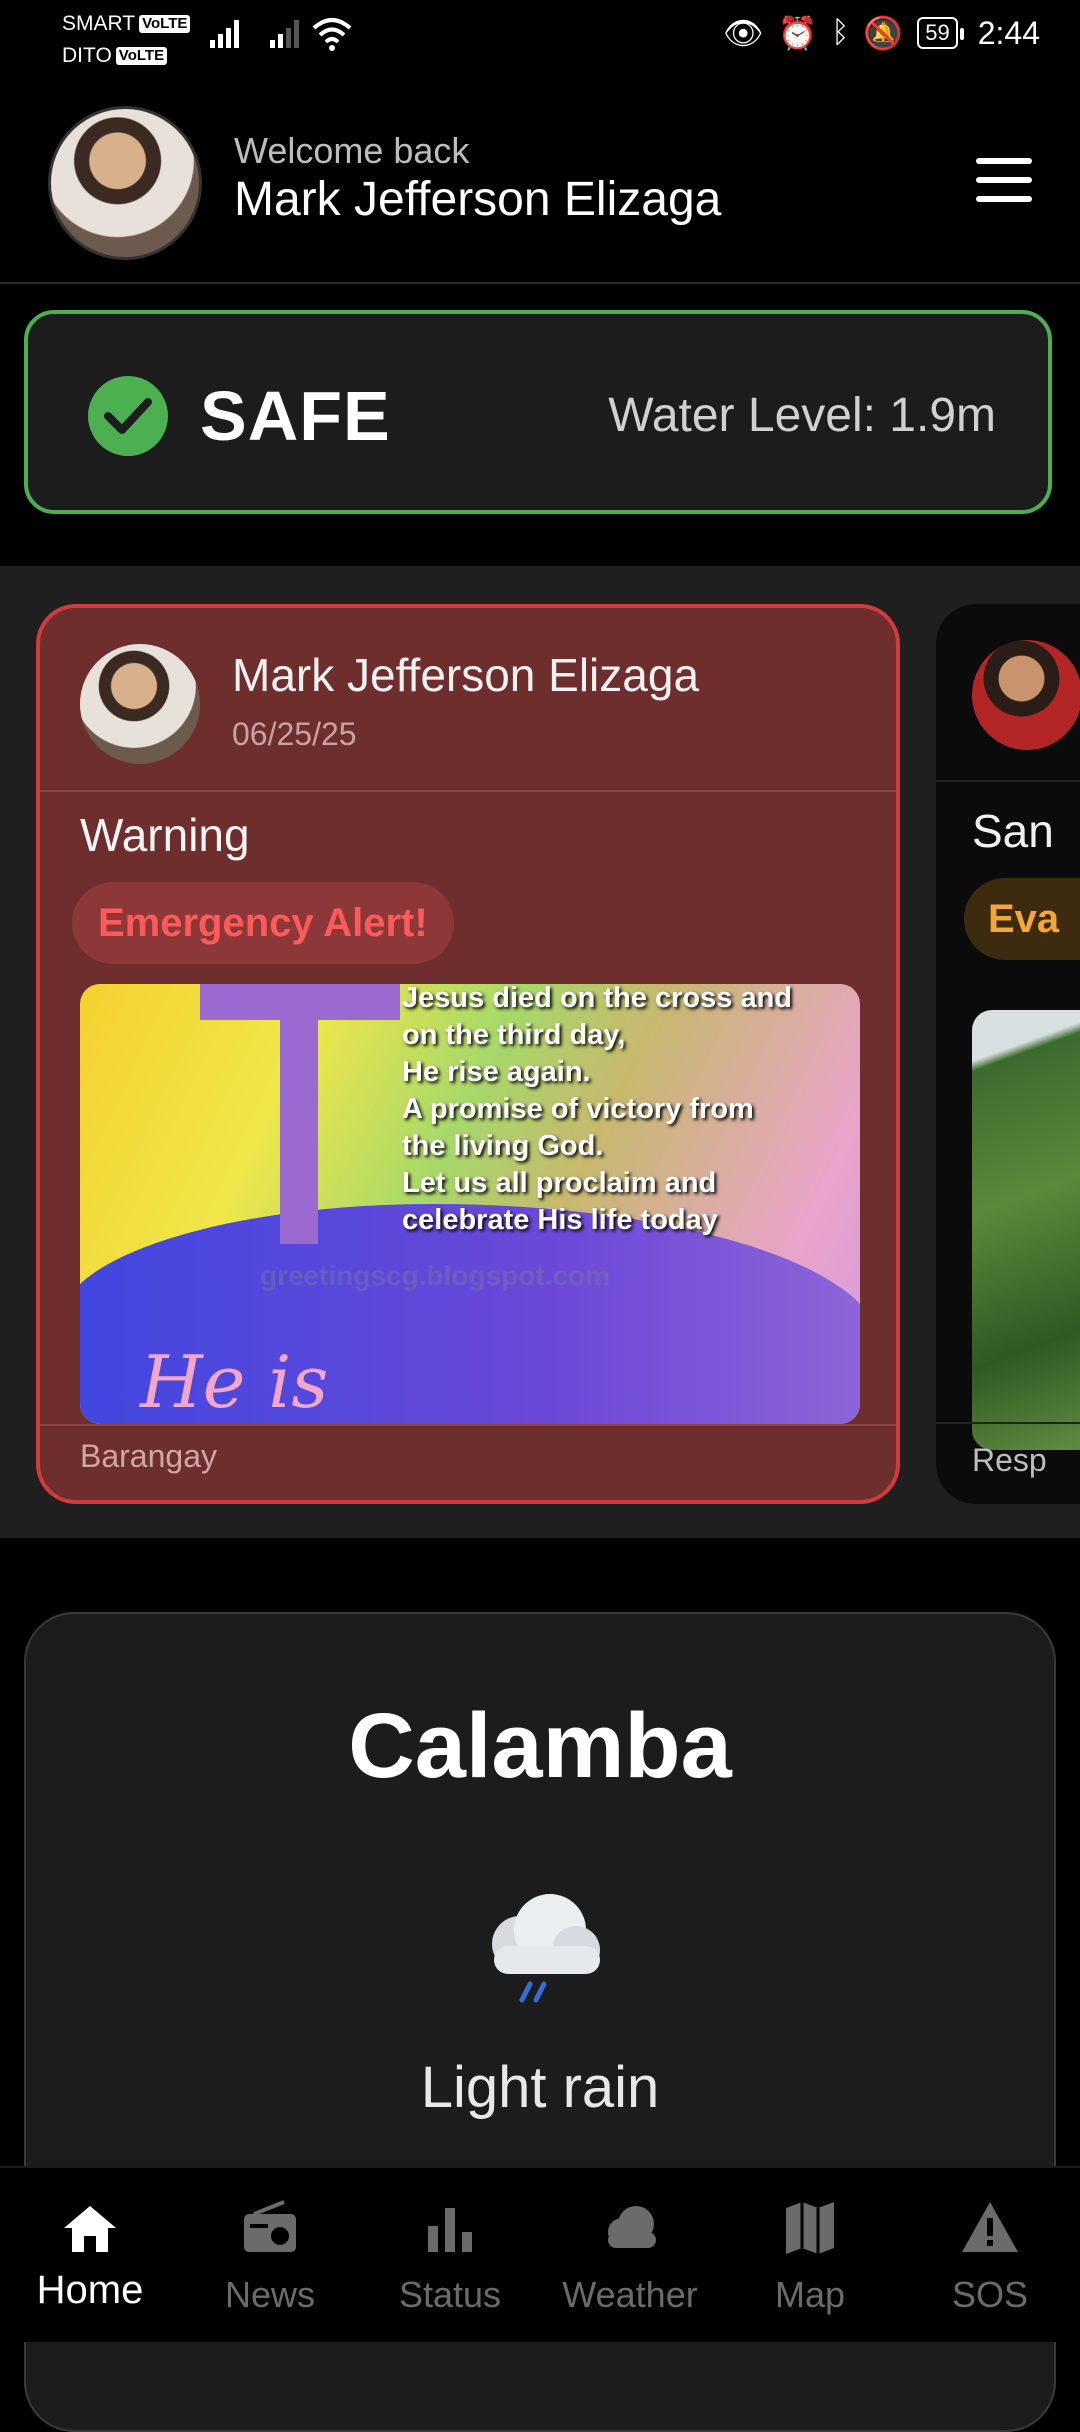  I want to click on post-date: 06/25/25, so click(294, 734).